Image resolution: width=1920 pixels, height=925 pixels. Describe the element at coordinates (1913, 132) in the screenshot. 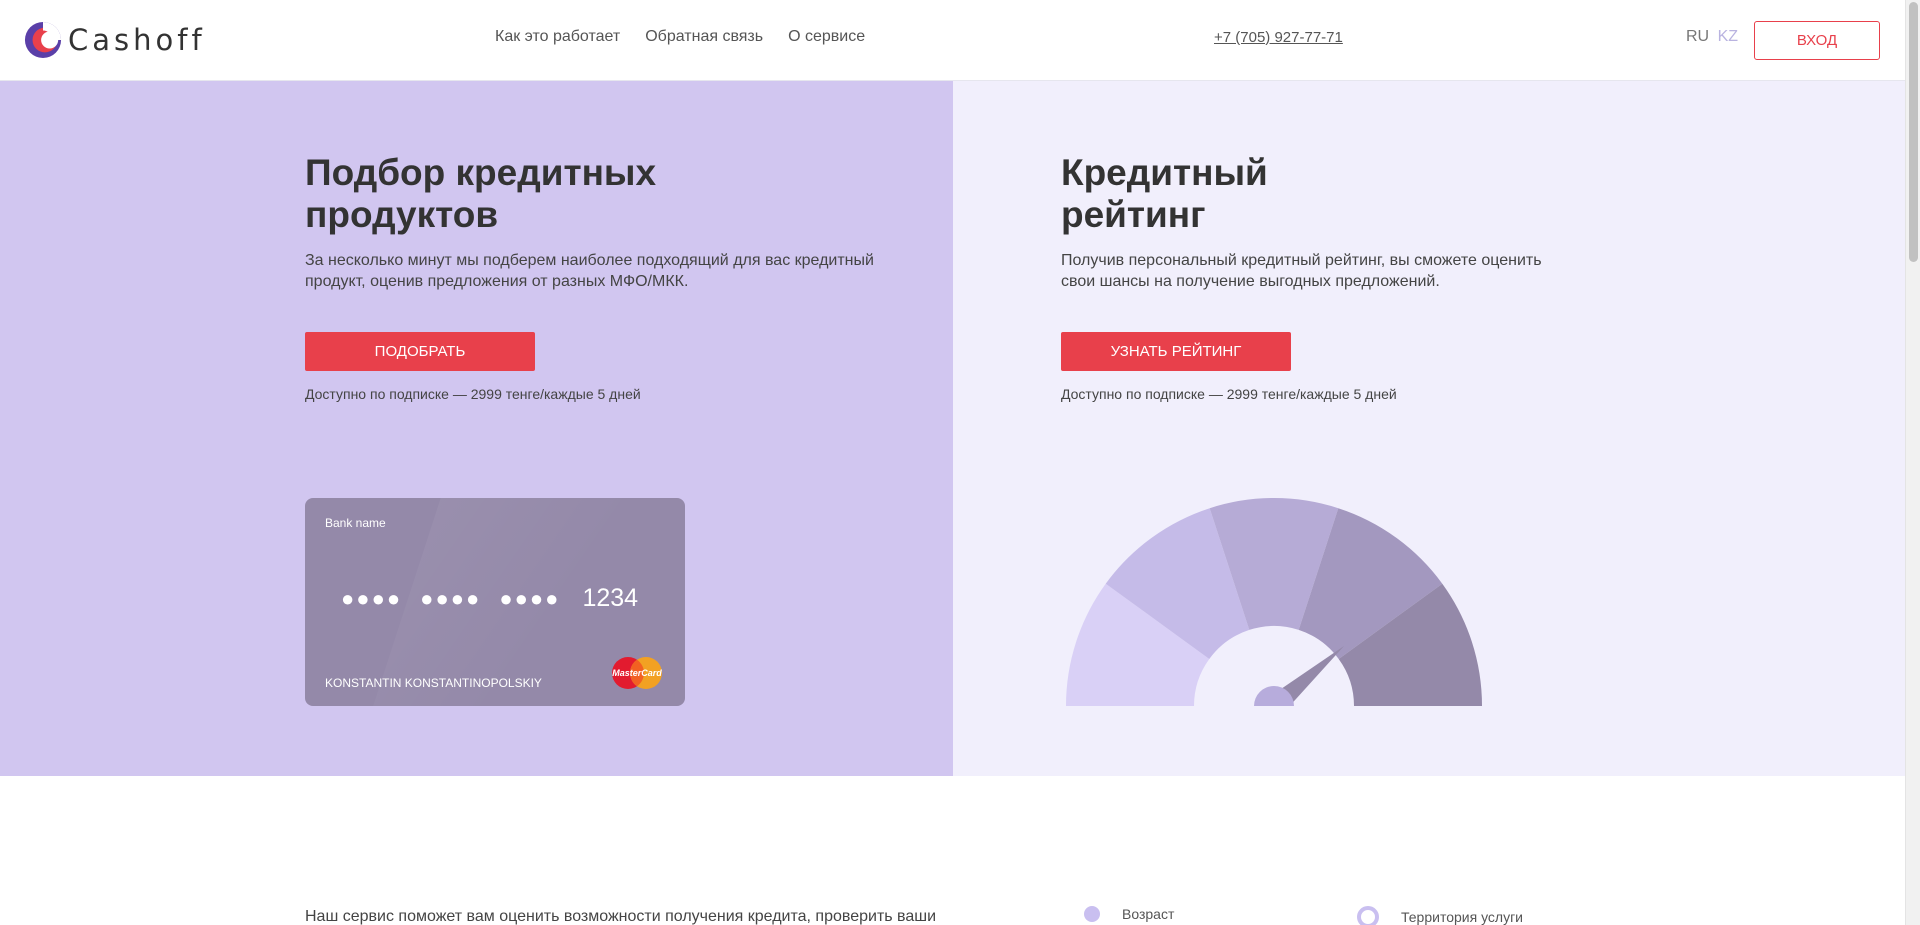

I see `scrollbar-thumb` at that location.